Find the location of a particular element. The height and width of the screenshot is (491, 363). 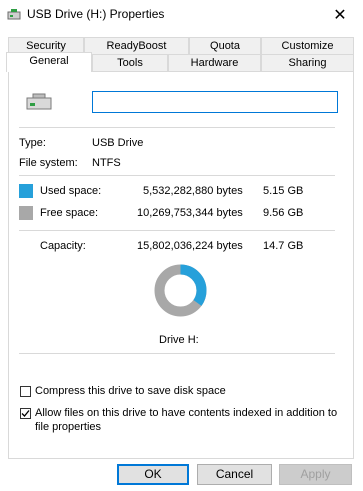

close-icon: ✕ is located at coordinates (340, 15).